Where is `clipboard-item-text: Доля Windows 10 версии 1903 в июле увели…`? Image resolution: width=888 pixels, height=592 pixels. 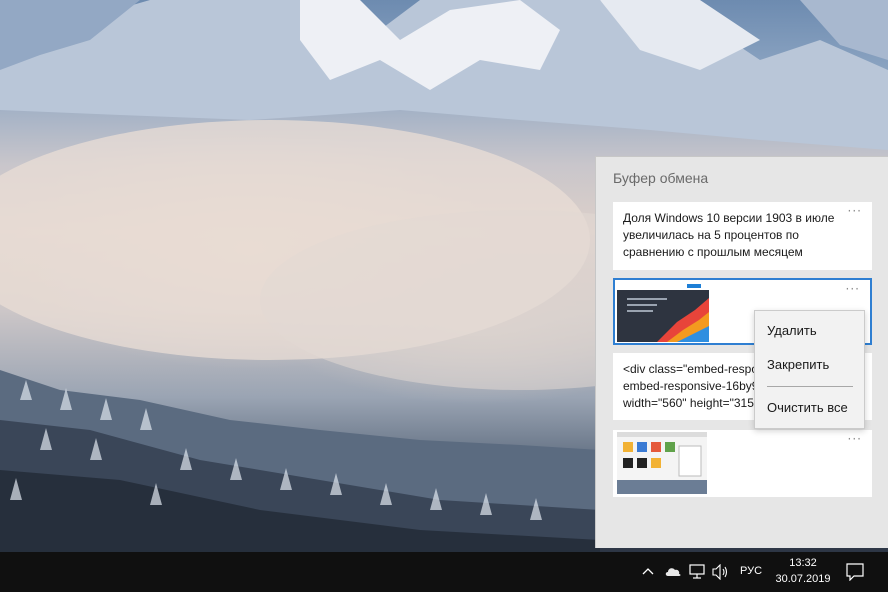 clipboard-item-text: Доля Windows 10 версии 1903 в июле увели… is located at coordinates (742, 236).